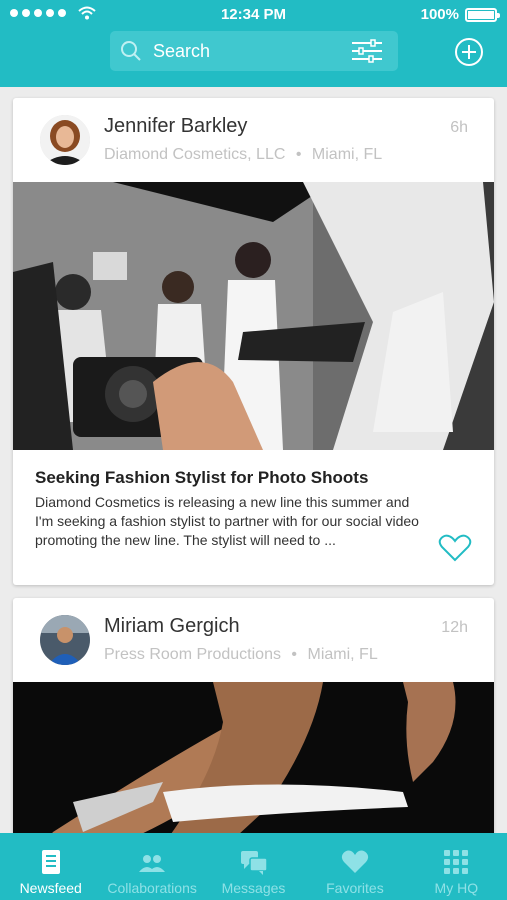 The image size is (507, 900). I want to click on status-bar: 12:34 PM 100%, so click(253, 15).